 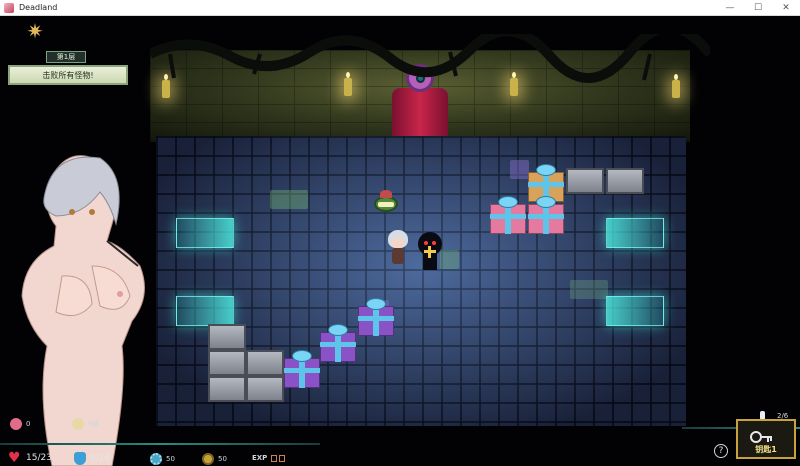 I want to click on hp-stat: ♥ 15/23, so click(x=30, y=458).